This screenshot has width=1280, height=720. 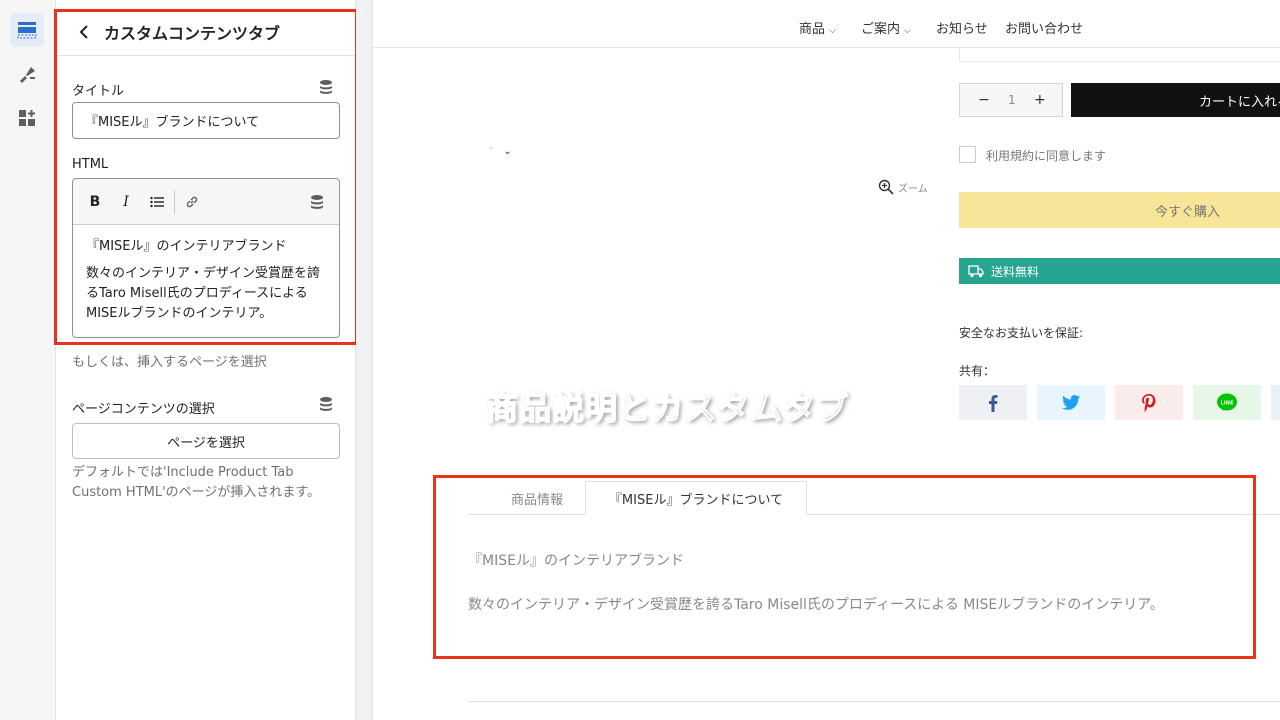 I want to click on twitter-icon, so click(x=1071, y=402).